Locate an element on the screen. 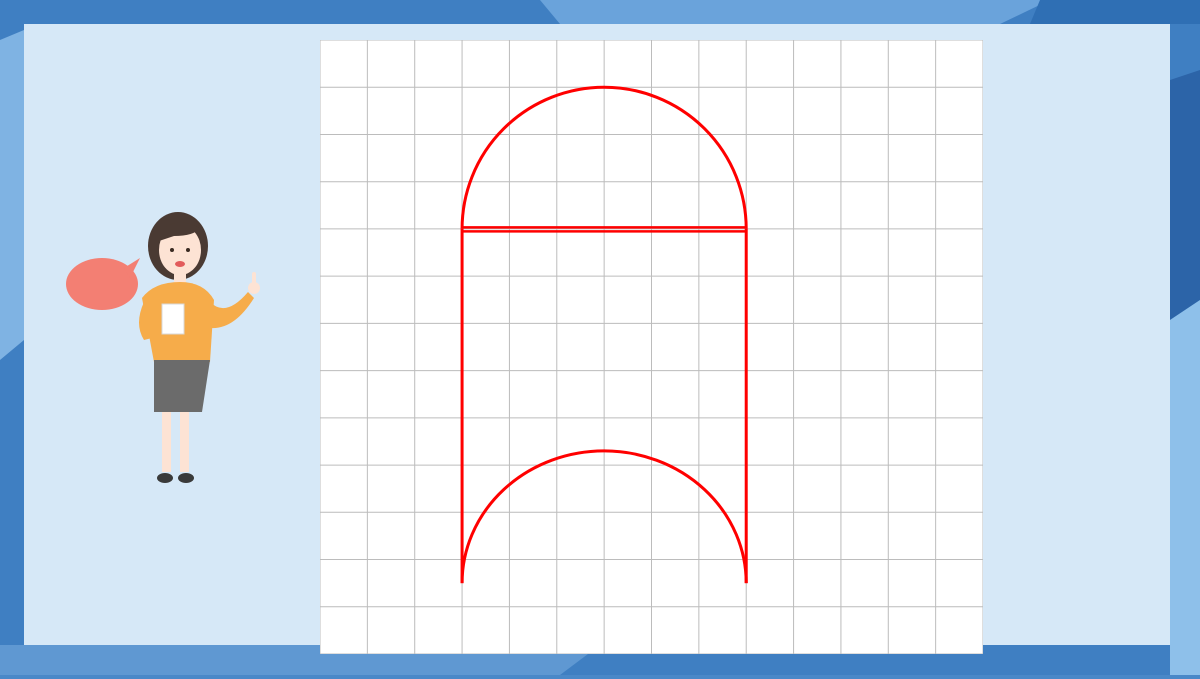 This screenshot has height=679, width=1200. frame-wave-top is located at coordinates (795, 12).